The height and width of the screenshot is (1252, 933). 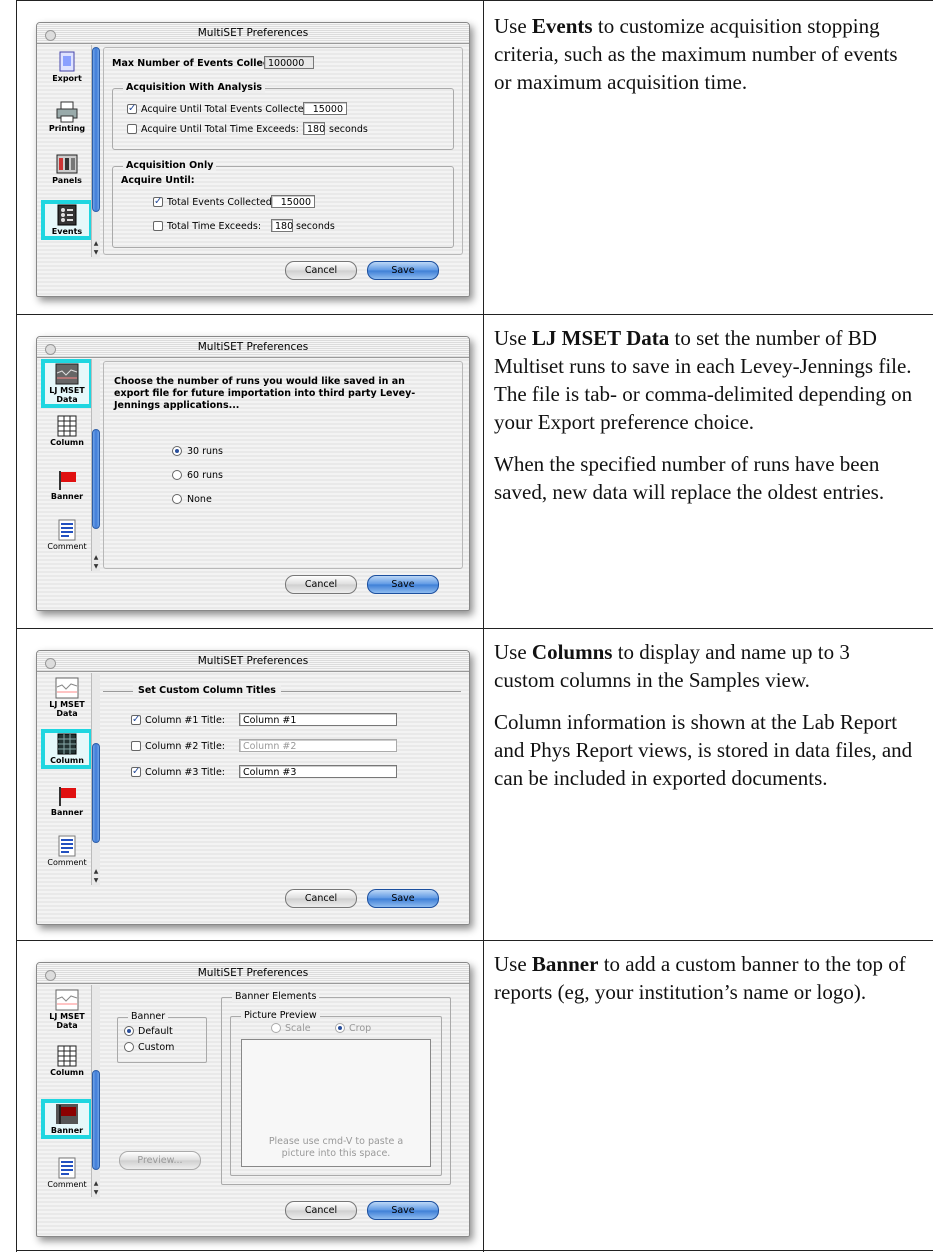 I want to click on sidebar-item-panels: Panels, so click(x=67, y=169).